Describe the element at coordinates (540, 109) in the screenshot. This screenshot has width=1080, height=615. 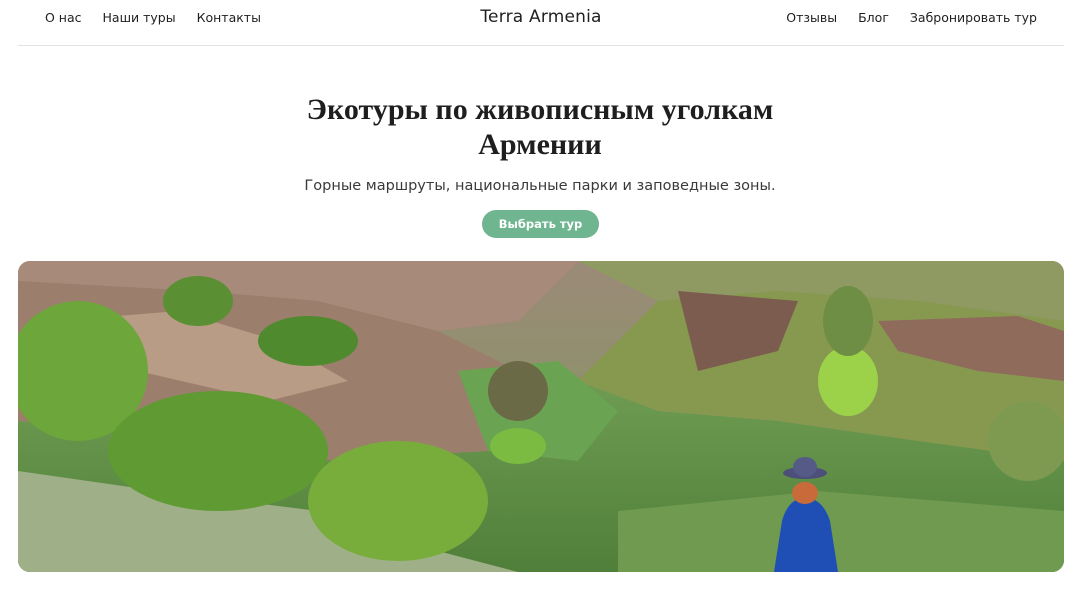
I see `hero-title-line1: Экотуры по живописным уголкам` at that location.